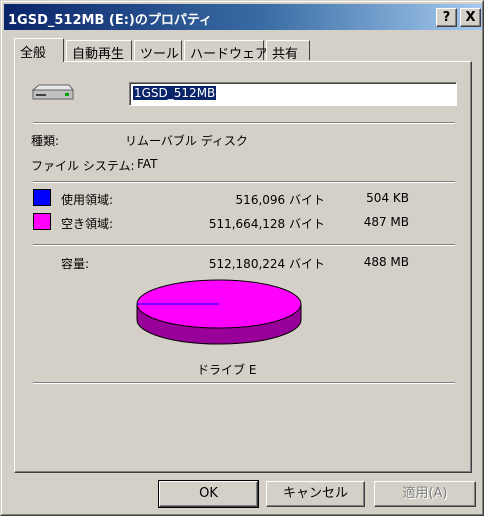 The height and width of the screenshot is (516, 484). What do you see at coordinates (243, 17) in the screenshot?
I see `title-bar: 1GSD_512MB (E:)のプロパティ ? X` at bounding box center [243, 17].